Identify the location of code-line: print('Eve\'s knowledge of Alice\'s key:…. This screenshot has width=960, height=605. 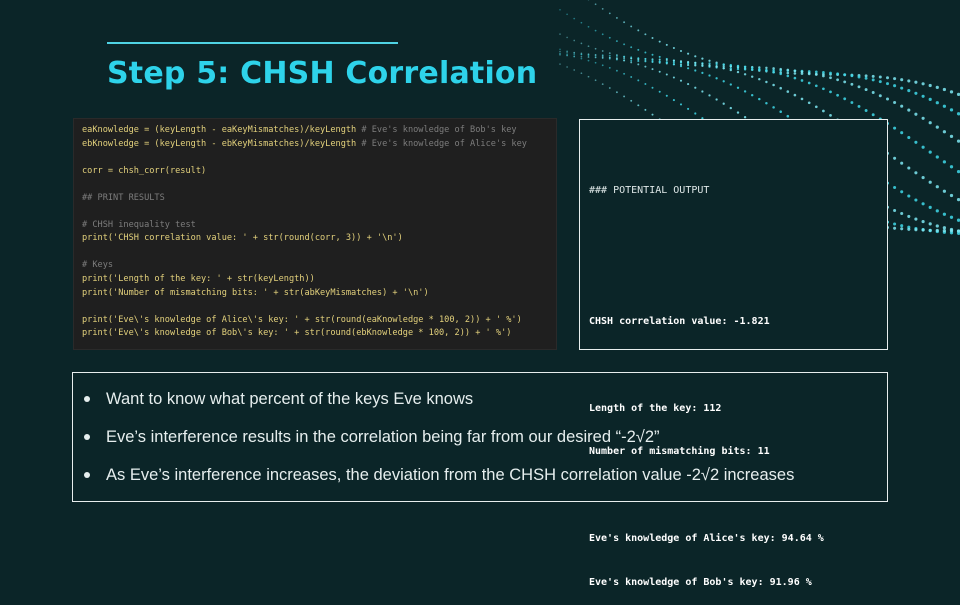
(319, 321).